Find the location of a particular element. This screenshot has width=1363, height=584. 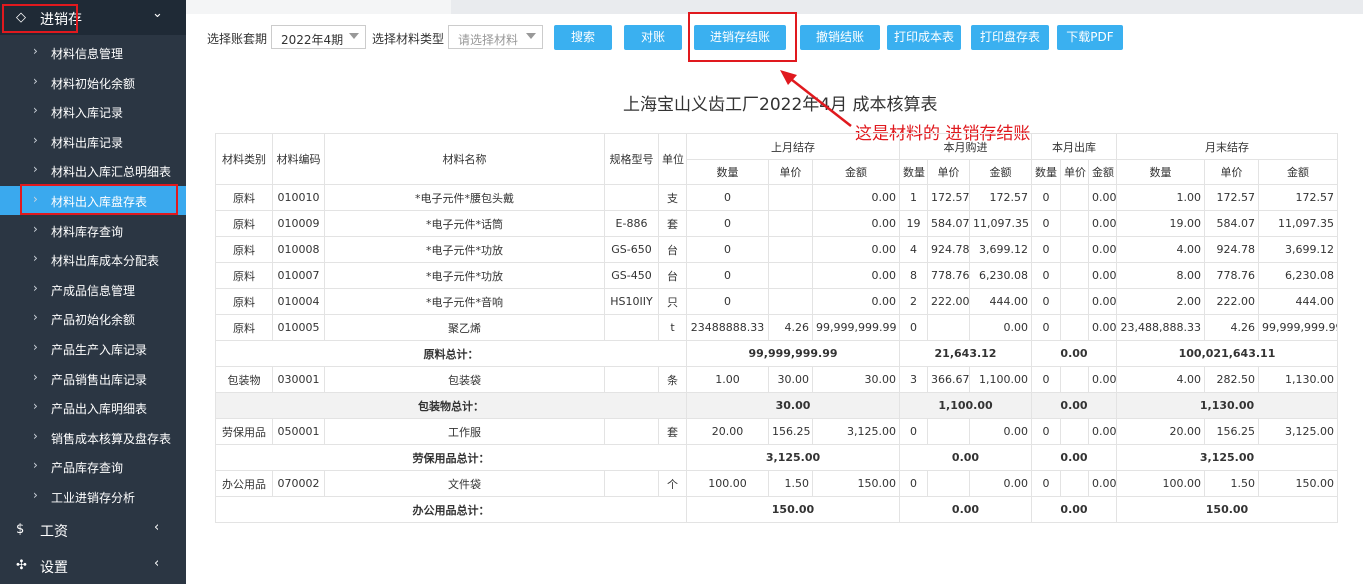

header-end: 月末结存 is located at coordinates (1227, 146).